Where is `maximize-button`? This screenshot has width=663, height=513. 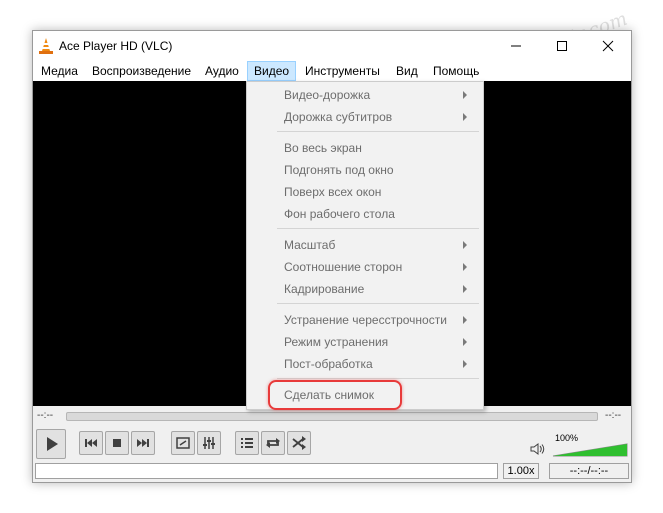
maximize-button is located at coordinates (562, 46).